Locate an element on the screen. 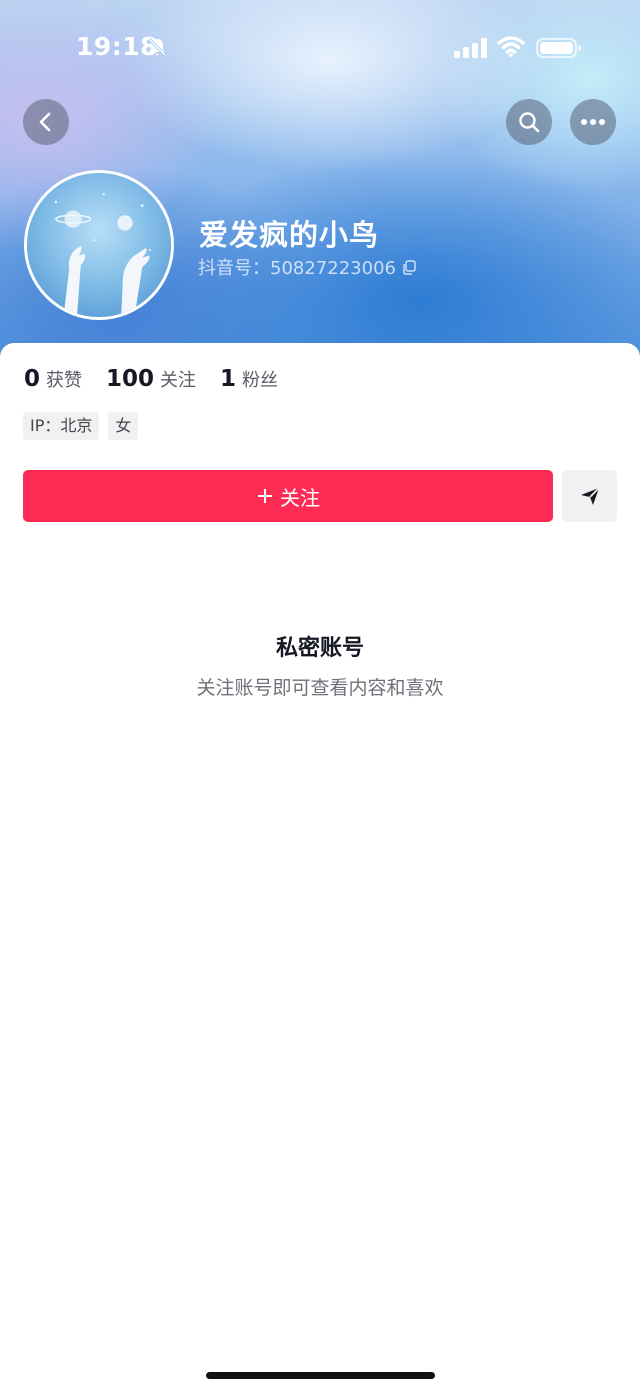  stat-likes: 0 获赞 is located at coordinates (53, 379).